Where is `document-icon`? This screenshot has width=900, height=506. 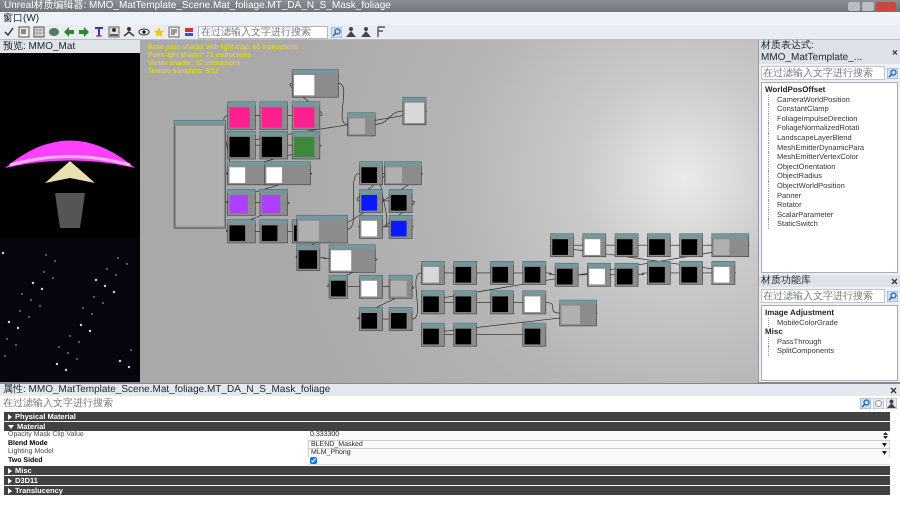 document-icon is located at coordinates (174, 32).